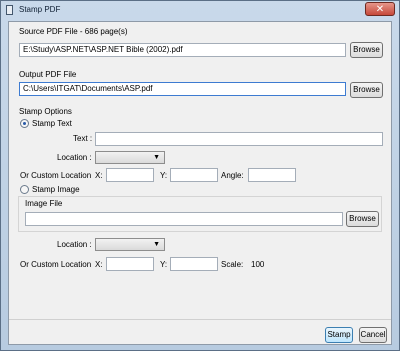  I want to click on source-pdf-label: Source PDF File - 686 page(s), so click(73, 31).